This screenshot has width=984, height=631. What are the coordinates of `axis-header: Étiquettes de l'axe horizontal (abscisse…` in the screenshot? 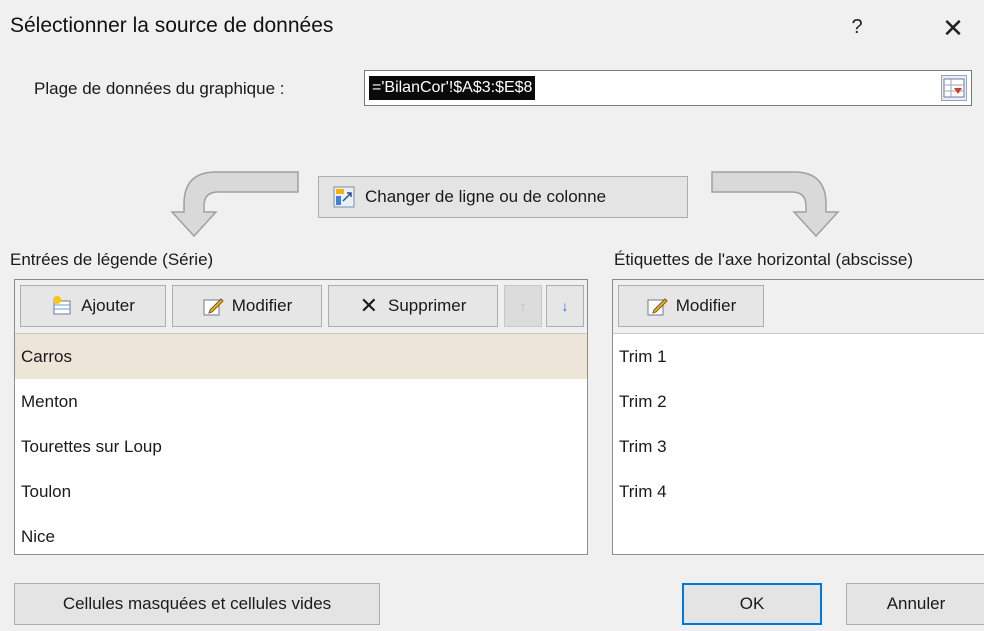 It's located at (764, 259).